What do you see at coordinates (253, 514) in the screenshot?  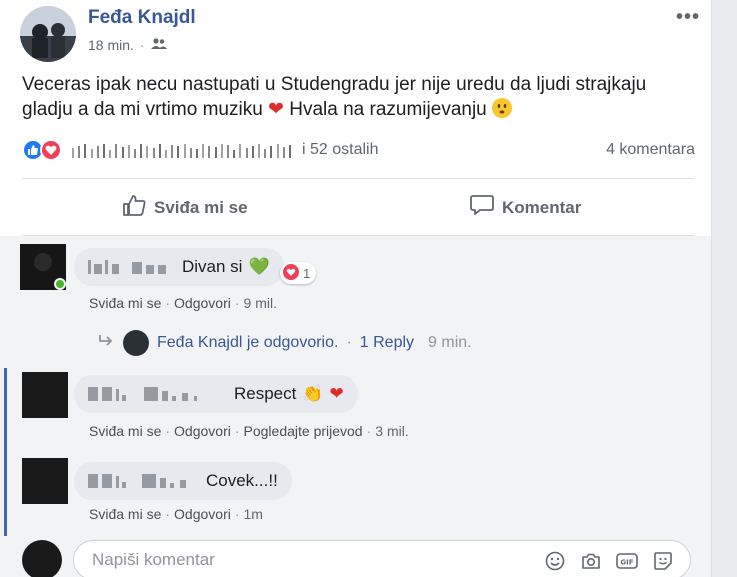 I see `comment-time: 1m` at bounding box center [253, 514].